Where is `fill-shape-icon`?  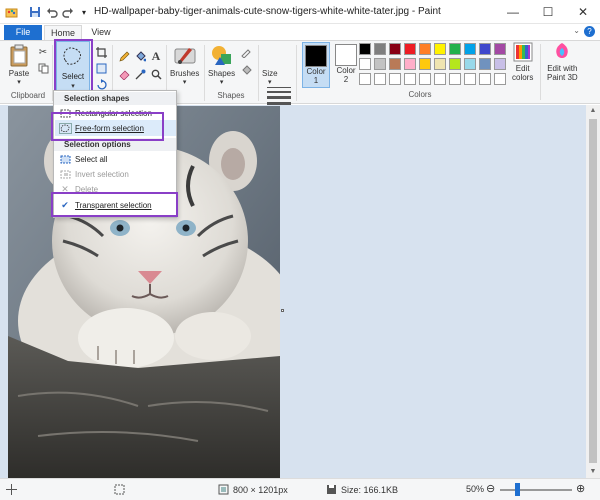
fill-shape-icon is located at coordinates (246, 70).